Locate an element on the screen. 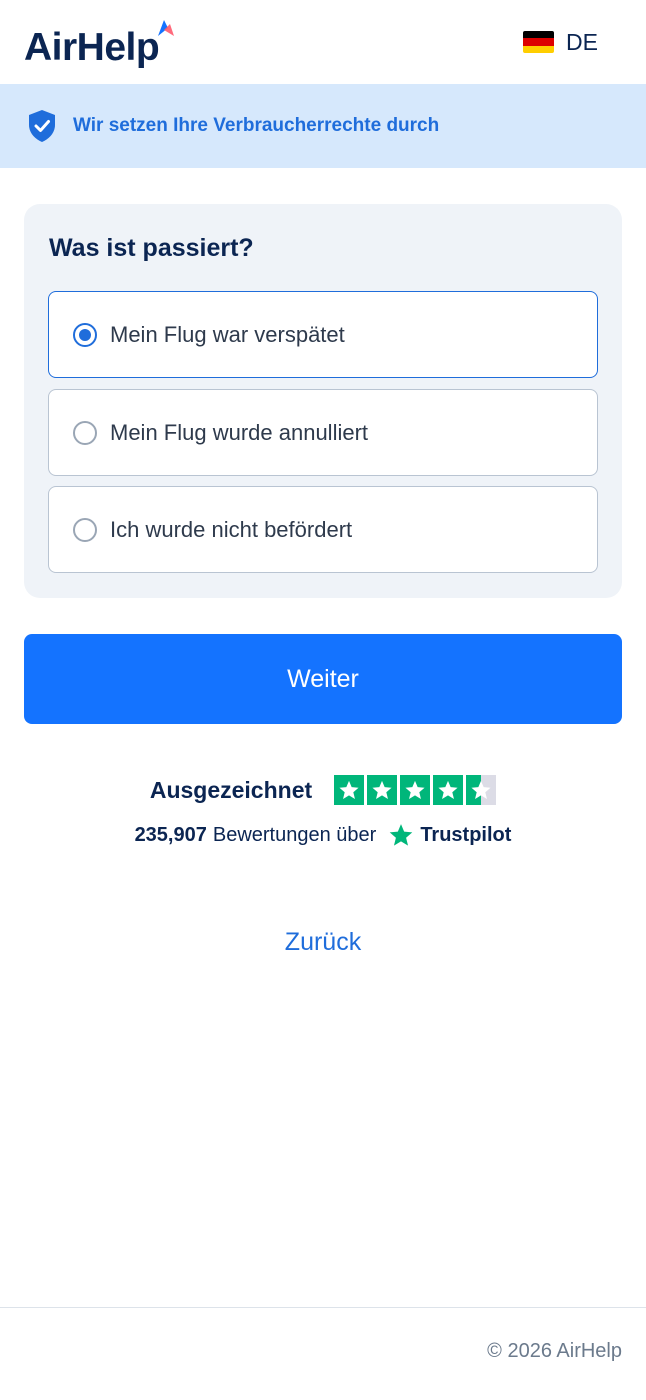  shield-check-icon is located at coordinates (42, 126).